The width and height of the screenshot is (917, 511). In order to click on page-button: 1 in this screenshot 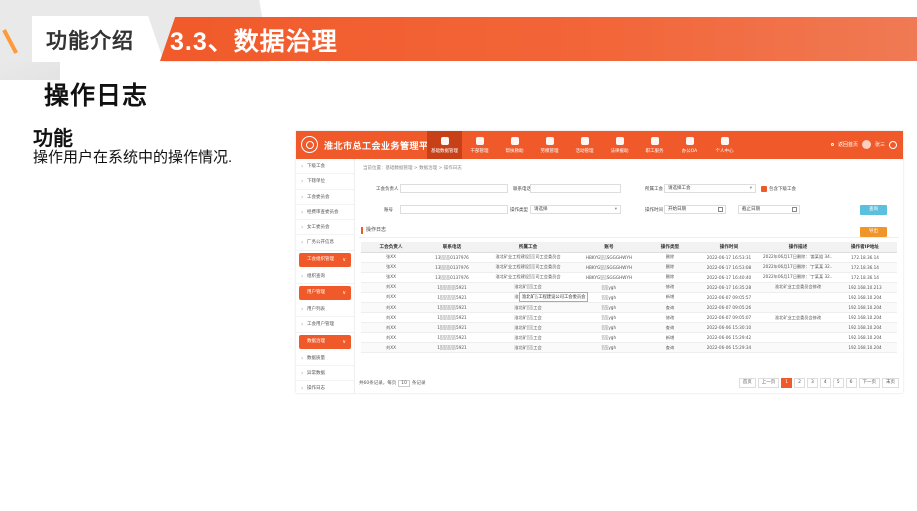, I will do `click(787, 383)`.